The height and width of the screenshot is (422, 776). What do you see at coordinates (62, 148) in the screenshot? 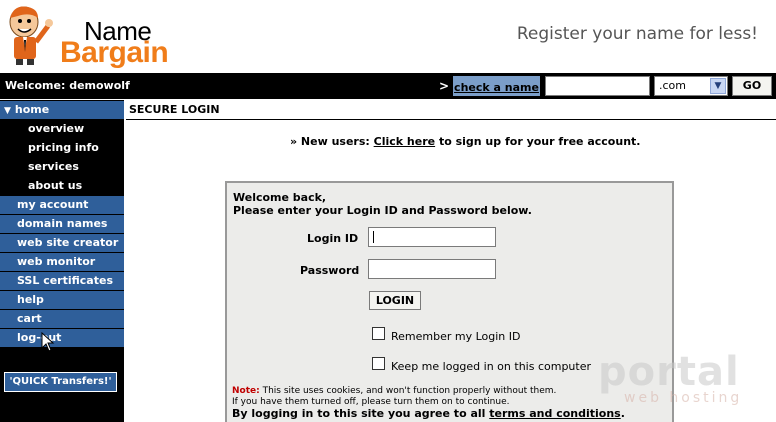
I see `sidebar-subitem-pricing-info: pricing info` at bounding box center [62, 148].